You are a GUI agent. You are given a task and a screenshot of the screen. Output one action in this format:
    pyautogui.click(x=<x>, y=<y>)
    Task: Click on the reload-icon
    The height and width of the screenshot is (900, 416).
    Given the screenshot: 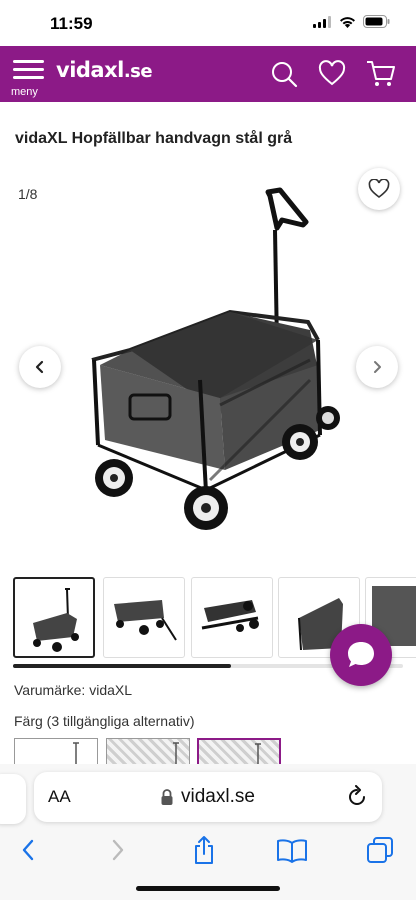 What is the action you would take?
    pyautogui.click(x=357, y=797)
    